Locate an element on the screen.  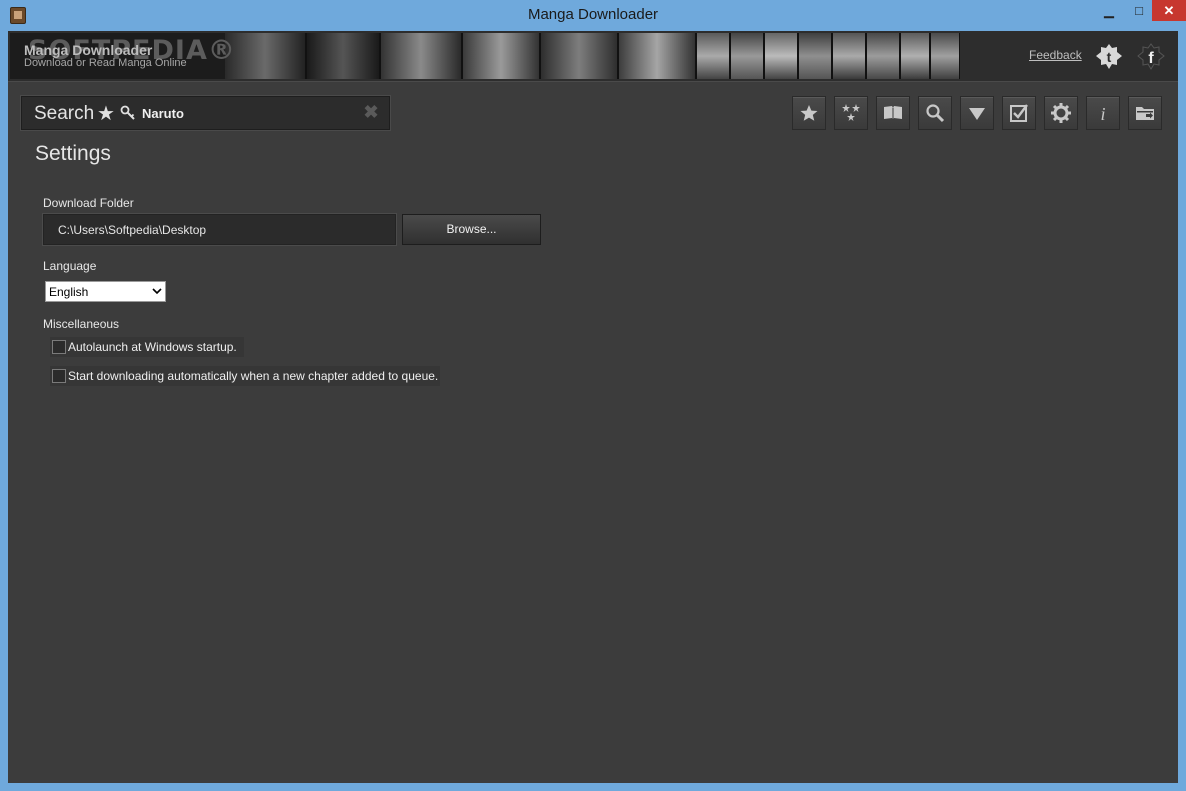
autolaunch-option: Autolaunch at Windows startup. is located at coordinates (147, 347).